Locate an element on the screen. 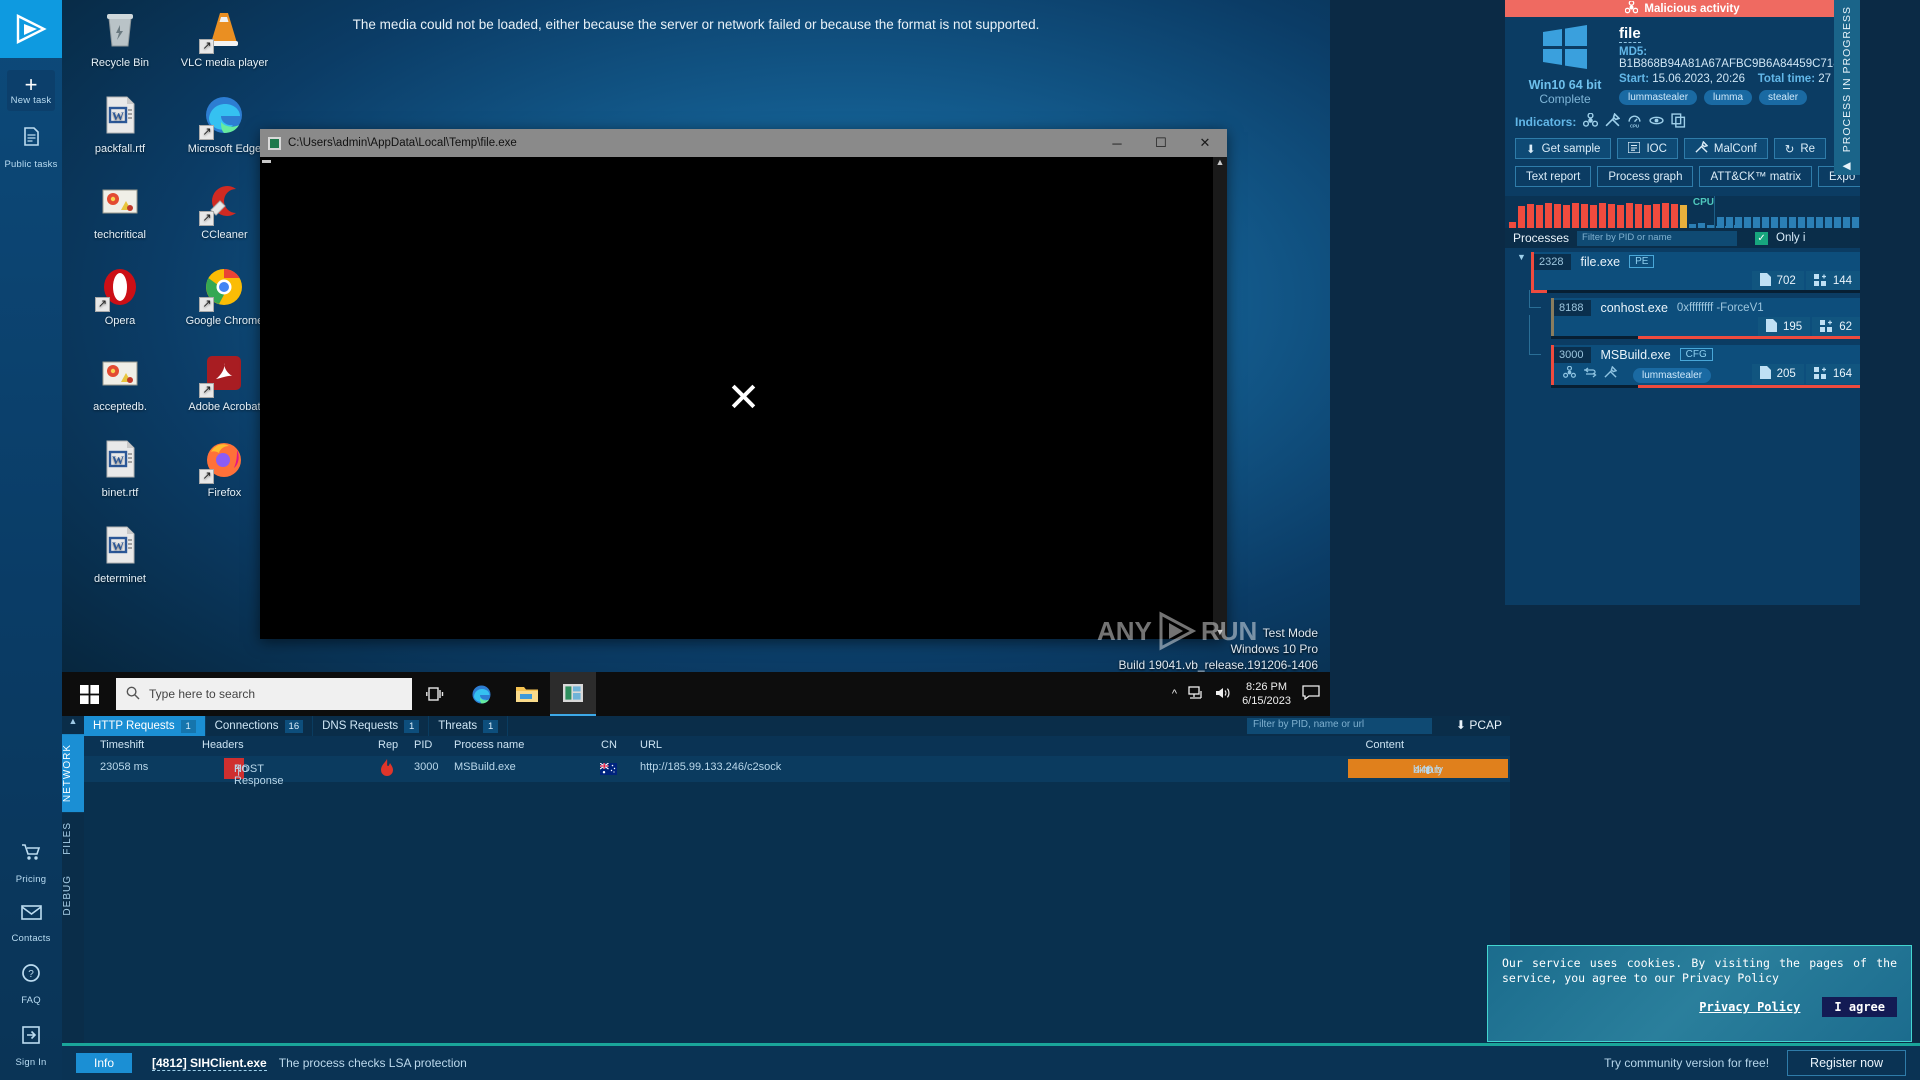  maximize-button: ☐ is located at coordinates (1161, 143).